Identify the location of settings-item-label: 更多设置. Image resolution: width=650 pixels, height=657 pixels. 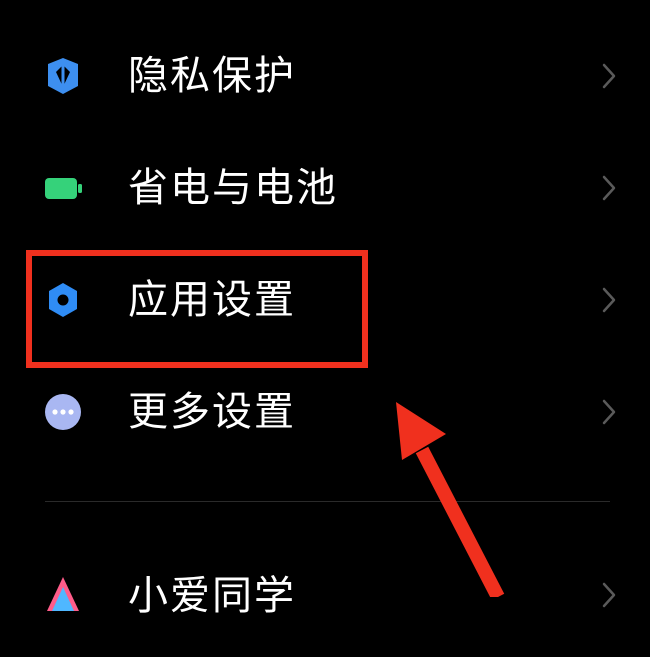
(212, 412).